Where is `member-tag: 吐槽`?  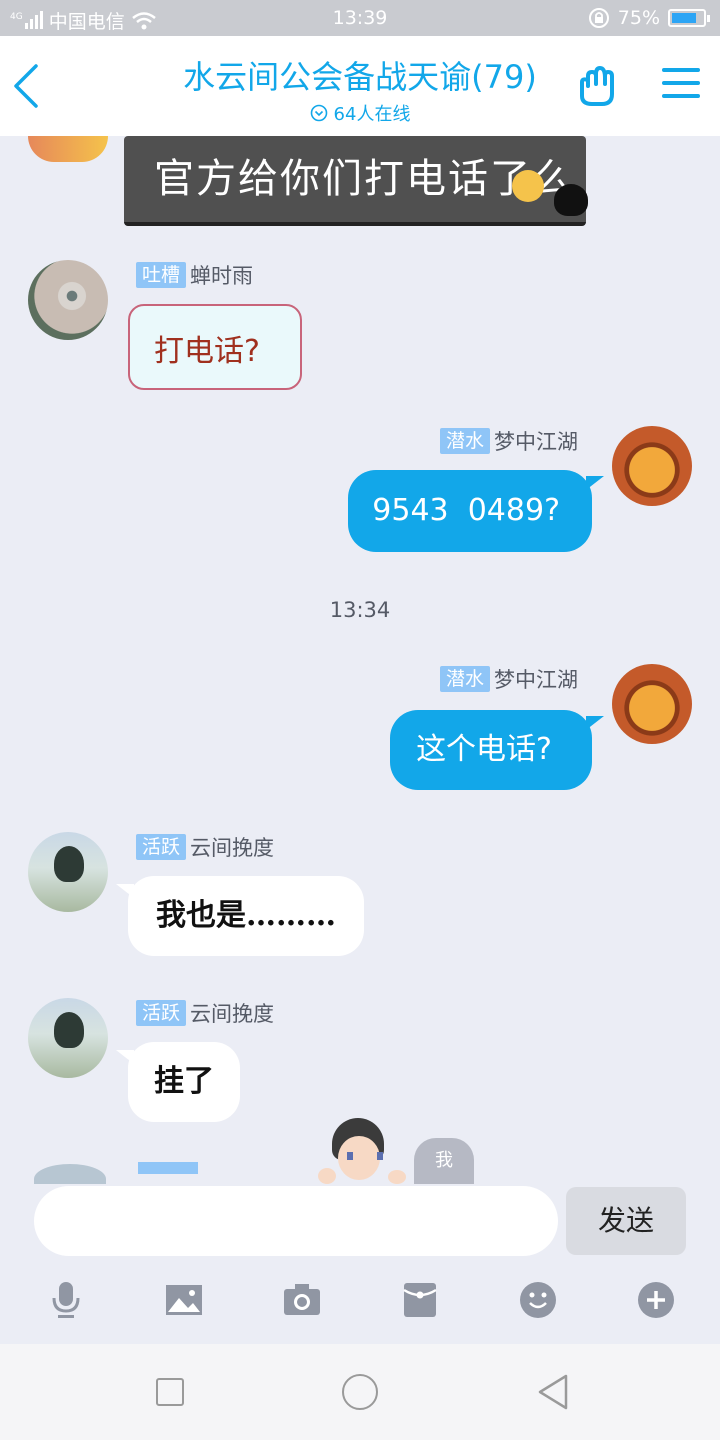 member-tag: 吐槽 is located at coordinates (161, 275).